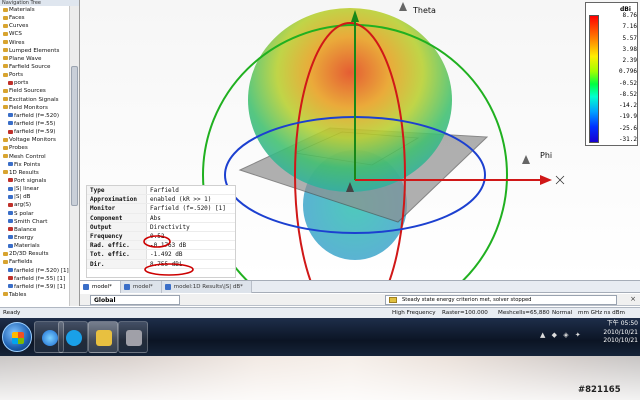 This screenshot has width=640, height=400. What do you see at coordinates (34, 83) in the screenshot?
I see `tree-item: ports` at bounding box center [34, 83].